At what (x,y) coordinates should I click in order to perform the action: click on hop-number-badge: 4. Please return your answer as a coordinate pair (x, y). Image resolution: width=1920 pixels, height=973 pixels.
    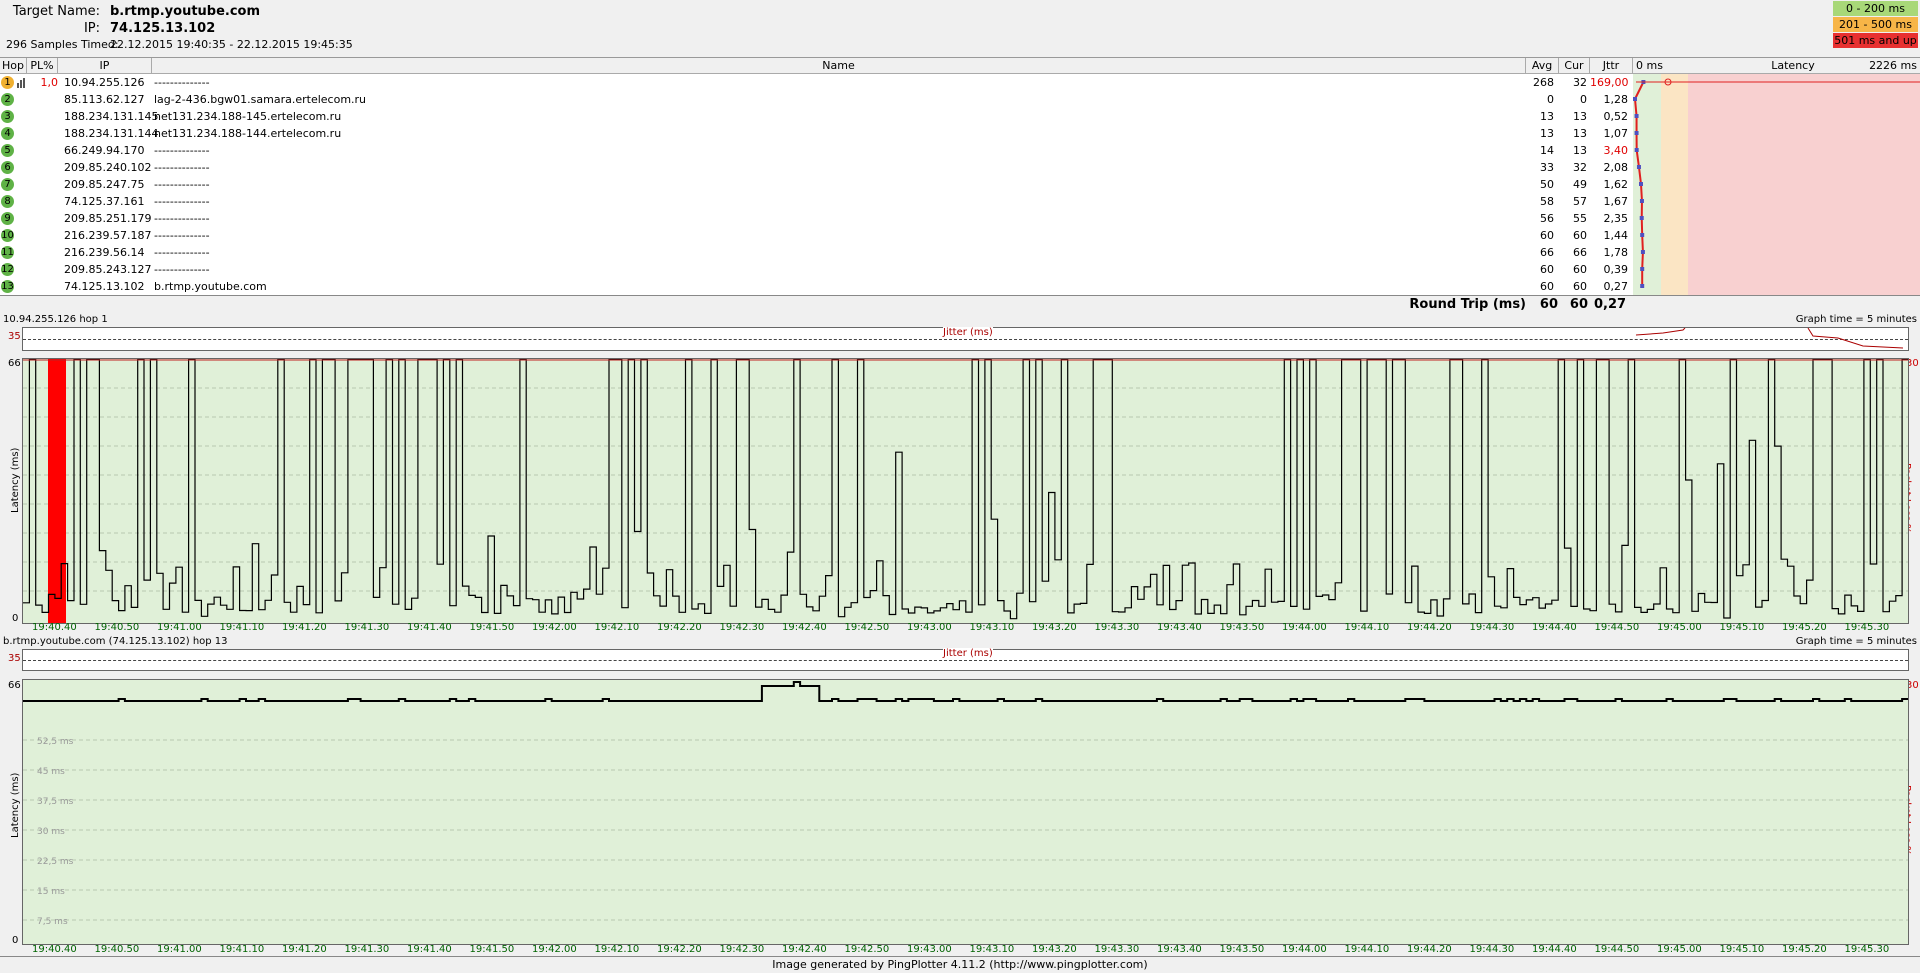
    Looking at the image, I should click on (7, 133).